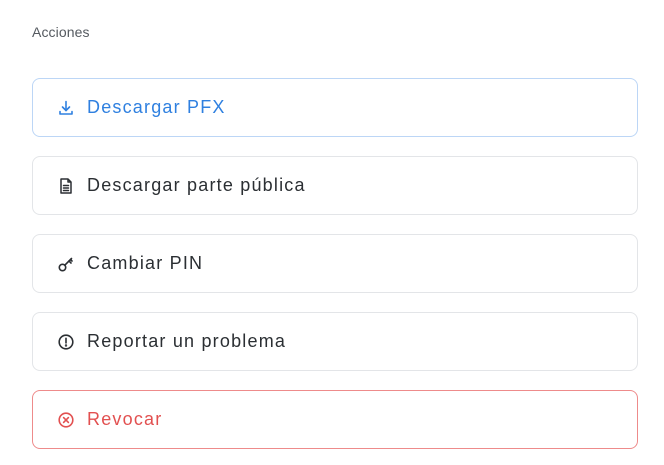 This screenshot has width=664, height=465. Describe the element at coordinates (125, 419) in the screenshot. I see `revoke-label: Revocar` at that location.